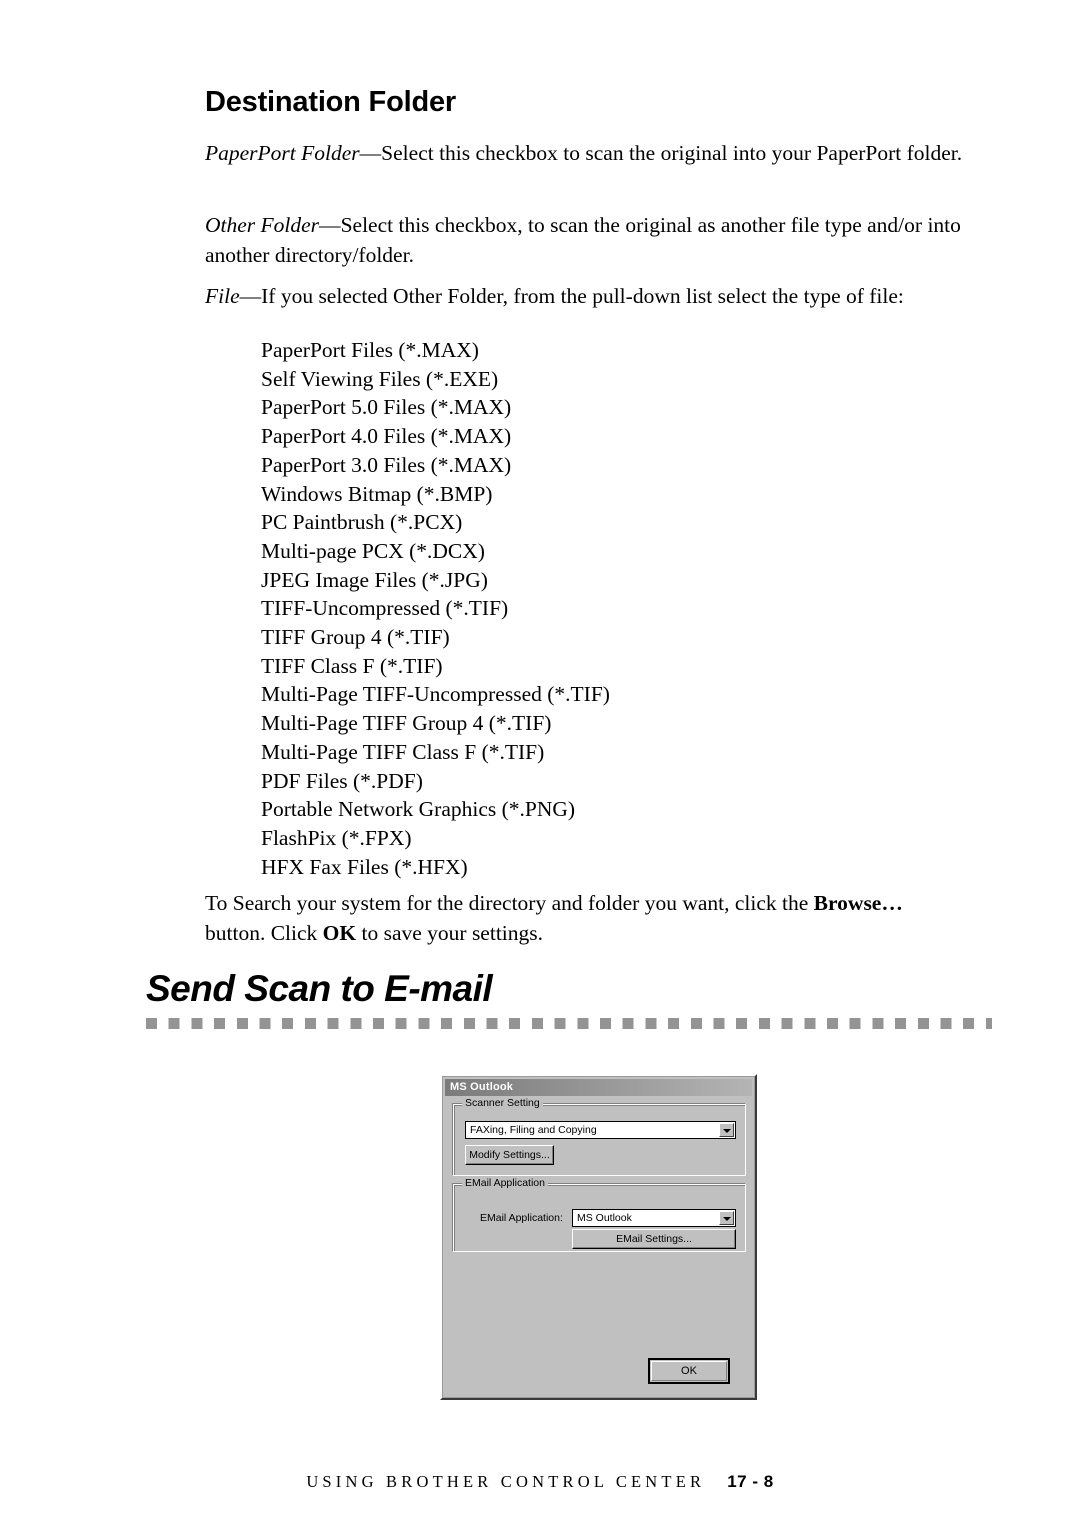 The image size is (1080, 1529). I want to click on section-heading-destination-folder: Destination Folder, so click(330, 102).